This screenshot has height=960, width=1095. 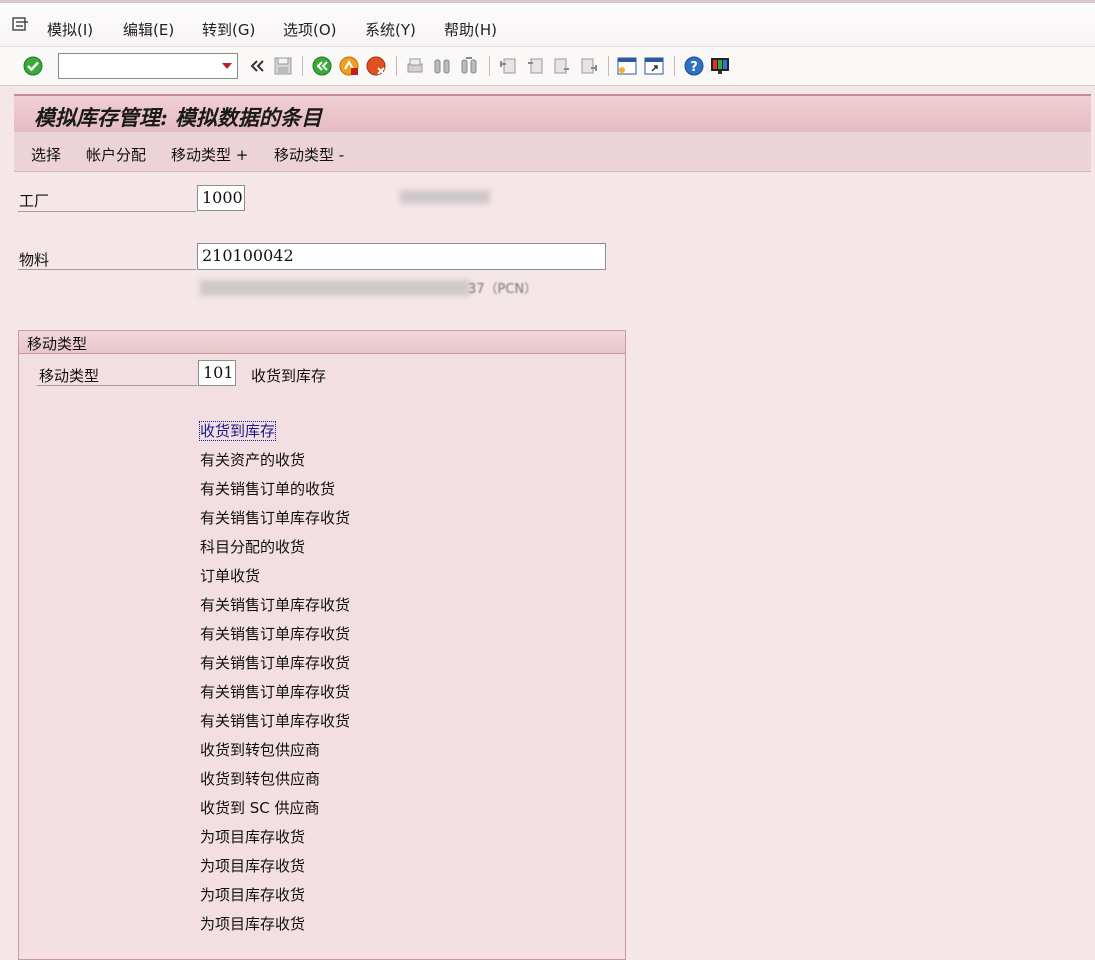 I want to click on select-button: 选择, so click(x=46, y=154).